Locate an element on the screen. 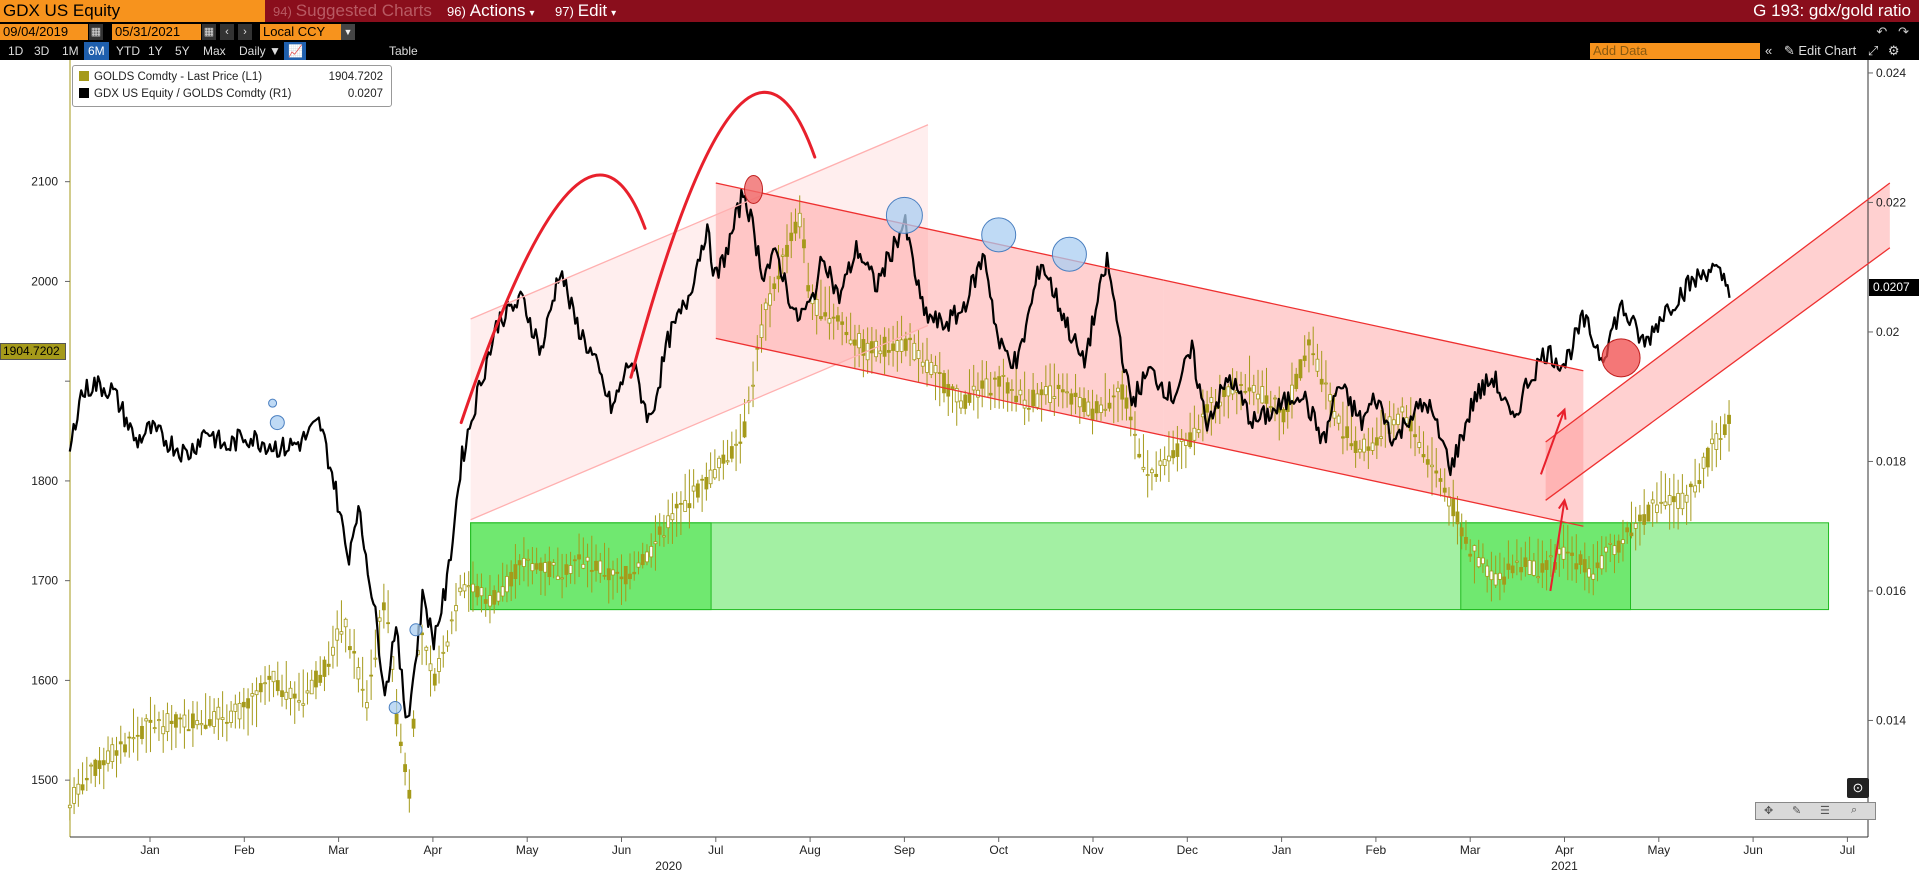 This screenshot has width=1919, height=873. gear-icon: ⚙ is located at coordinates (1894, 50).